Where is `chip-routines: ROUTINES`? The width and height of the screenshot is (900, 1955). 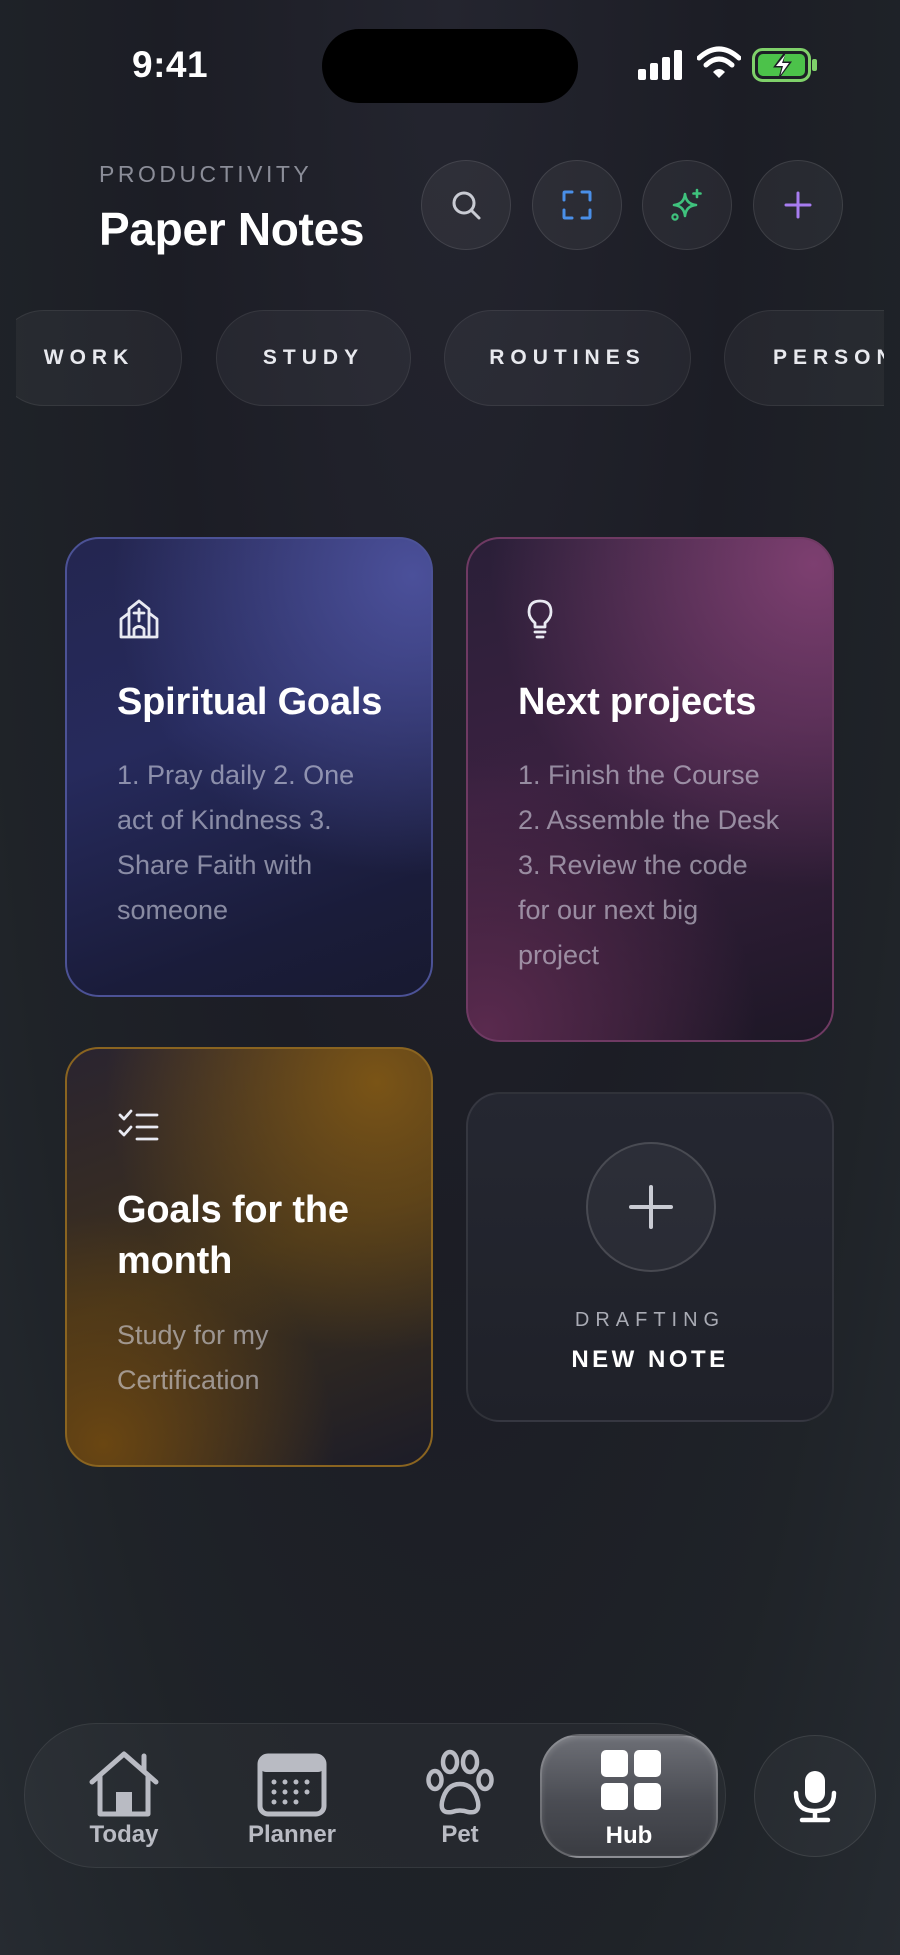
chip-routines: ROUTINES is located at coordinates (567, 358).